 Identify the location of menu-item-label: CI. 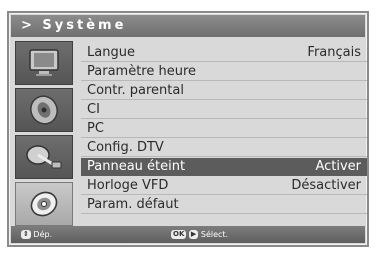
(93, 109).